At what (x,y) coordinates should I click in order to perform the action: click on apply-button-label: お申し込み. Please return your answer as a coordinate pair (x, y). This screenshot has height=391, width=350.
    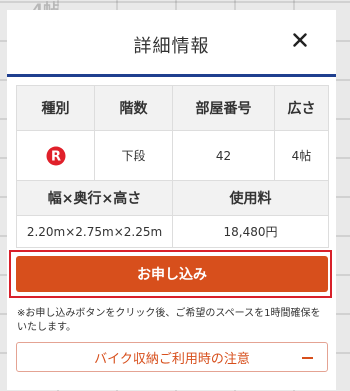
    Looking at the image, I should click on (172, 275).